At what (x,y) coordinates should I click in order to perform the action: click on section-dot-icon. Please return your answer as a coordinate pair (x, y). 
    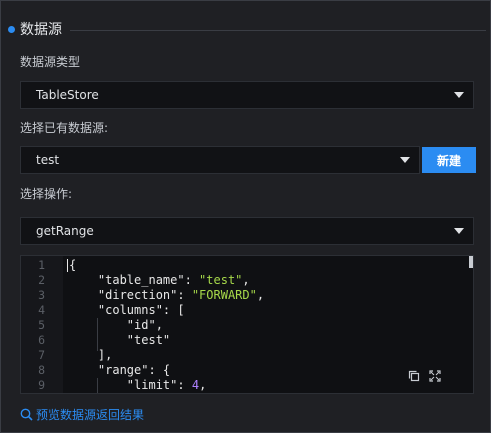
    Looking at the image, I should click on (11, 29).